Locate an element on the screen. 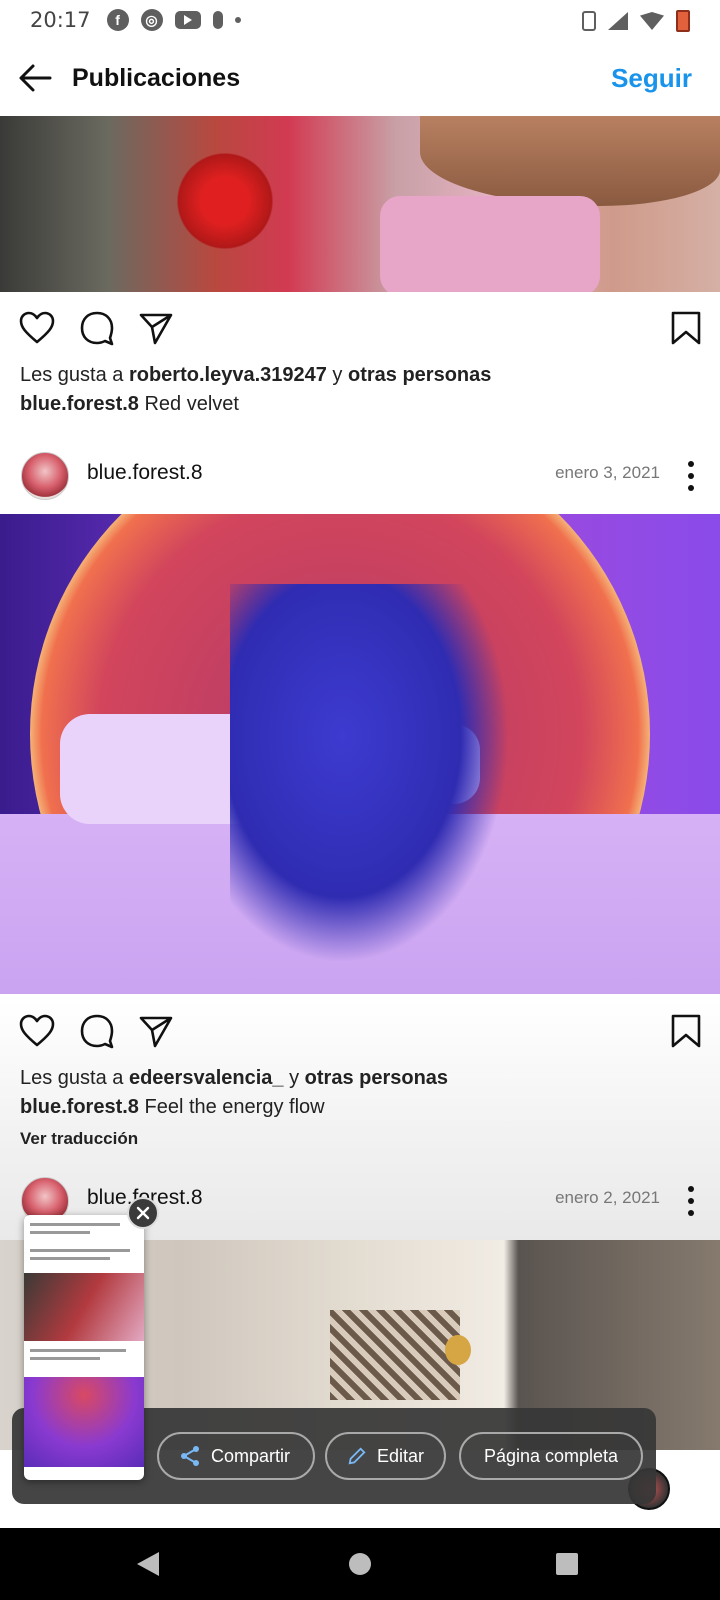 The image size is (720, 1600). post-header: blue.forest.8 enero 3, 2021 is located at coordinates (360, 477).